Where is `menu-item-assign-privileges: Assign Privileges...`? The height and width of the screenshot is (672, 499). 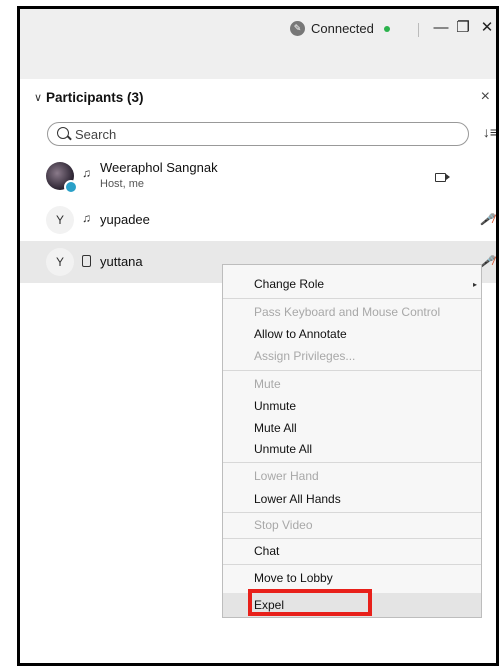 menu-item-assign-privileges: Assign Privileges... is located at coordinates (304, 356).